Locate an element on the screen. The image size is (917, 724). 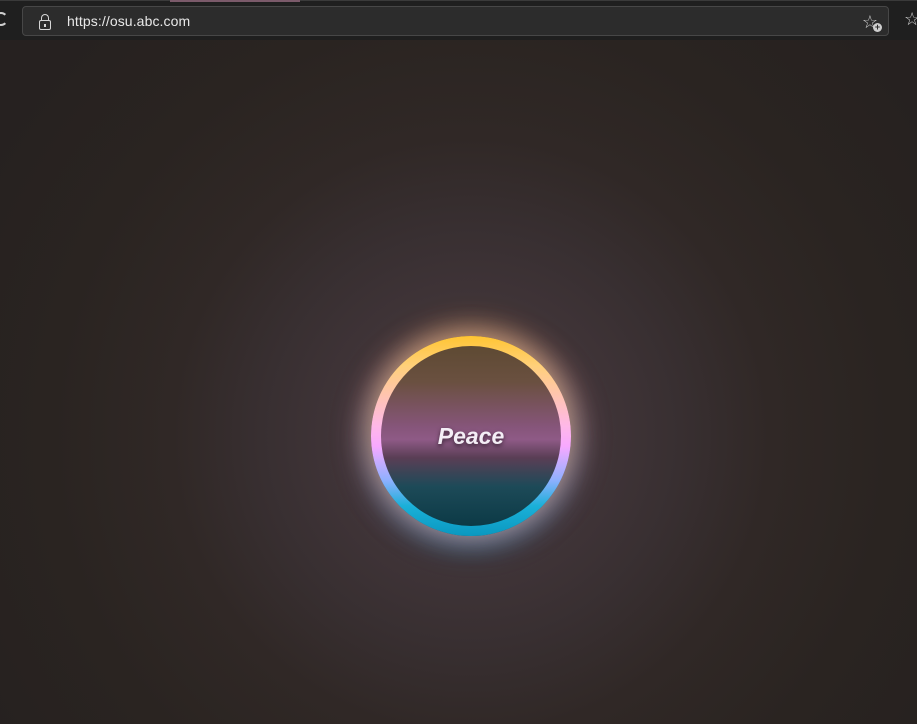
lock-icon is located at coordinates (45, 22).